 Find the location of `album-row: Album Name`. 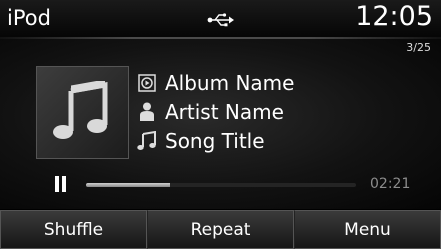

album-row: Album Name is located at coordinates (215, 83).